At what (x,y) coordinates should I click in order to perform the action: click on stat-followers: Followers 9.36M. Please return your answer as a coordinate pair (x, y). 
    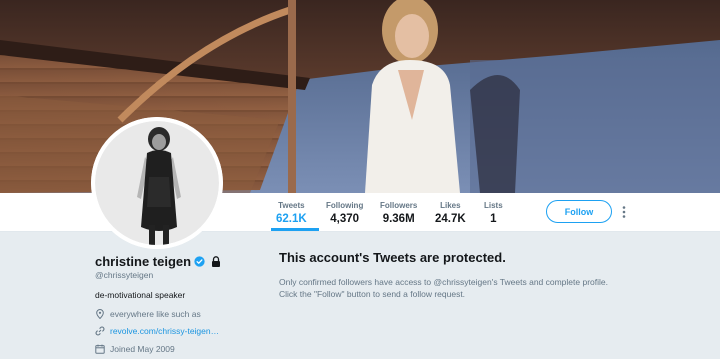
    Looking at the image, I should click on (398, 213).